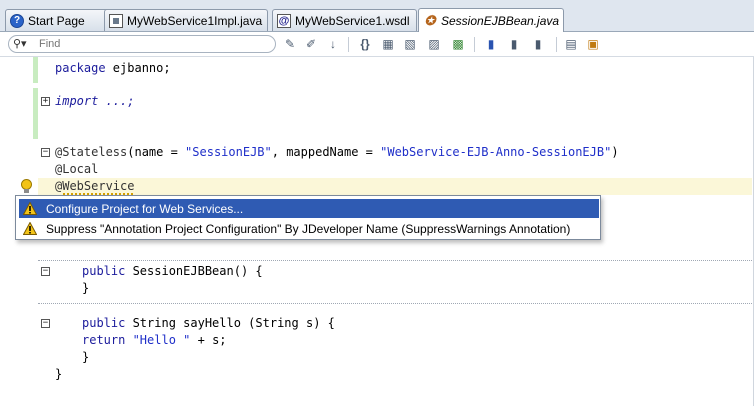  What do you see at coordinates (26, 186) in the screenshot?
I see `lightbulb-icon` at bounding box center [26, 186].